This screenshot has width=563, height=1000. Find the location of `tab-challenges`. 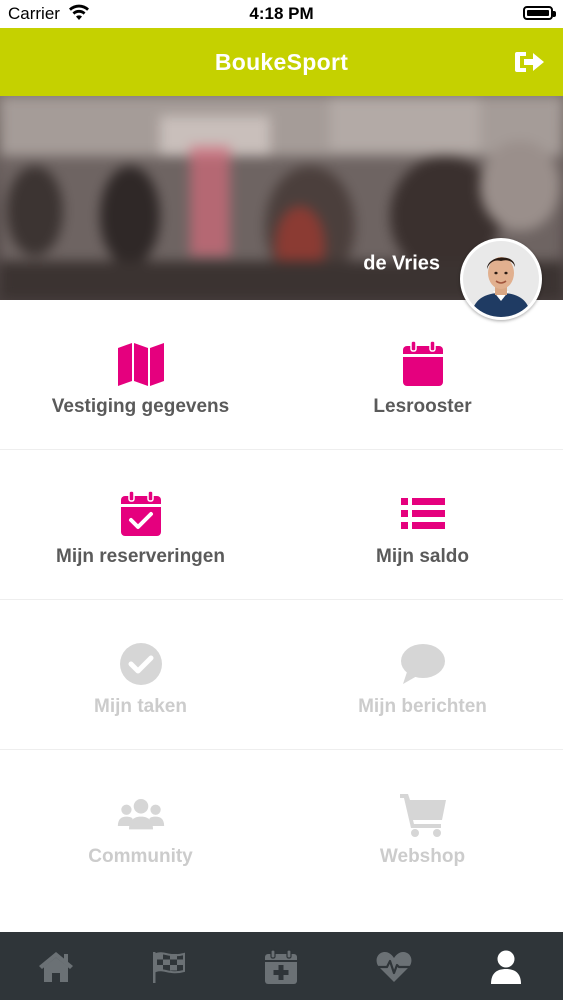

tab-challenges is located at coordinates (169, 966).